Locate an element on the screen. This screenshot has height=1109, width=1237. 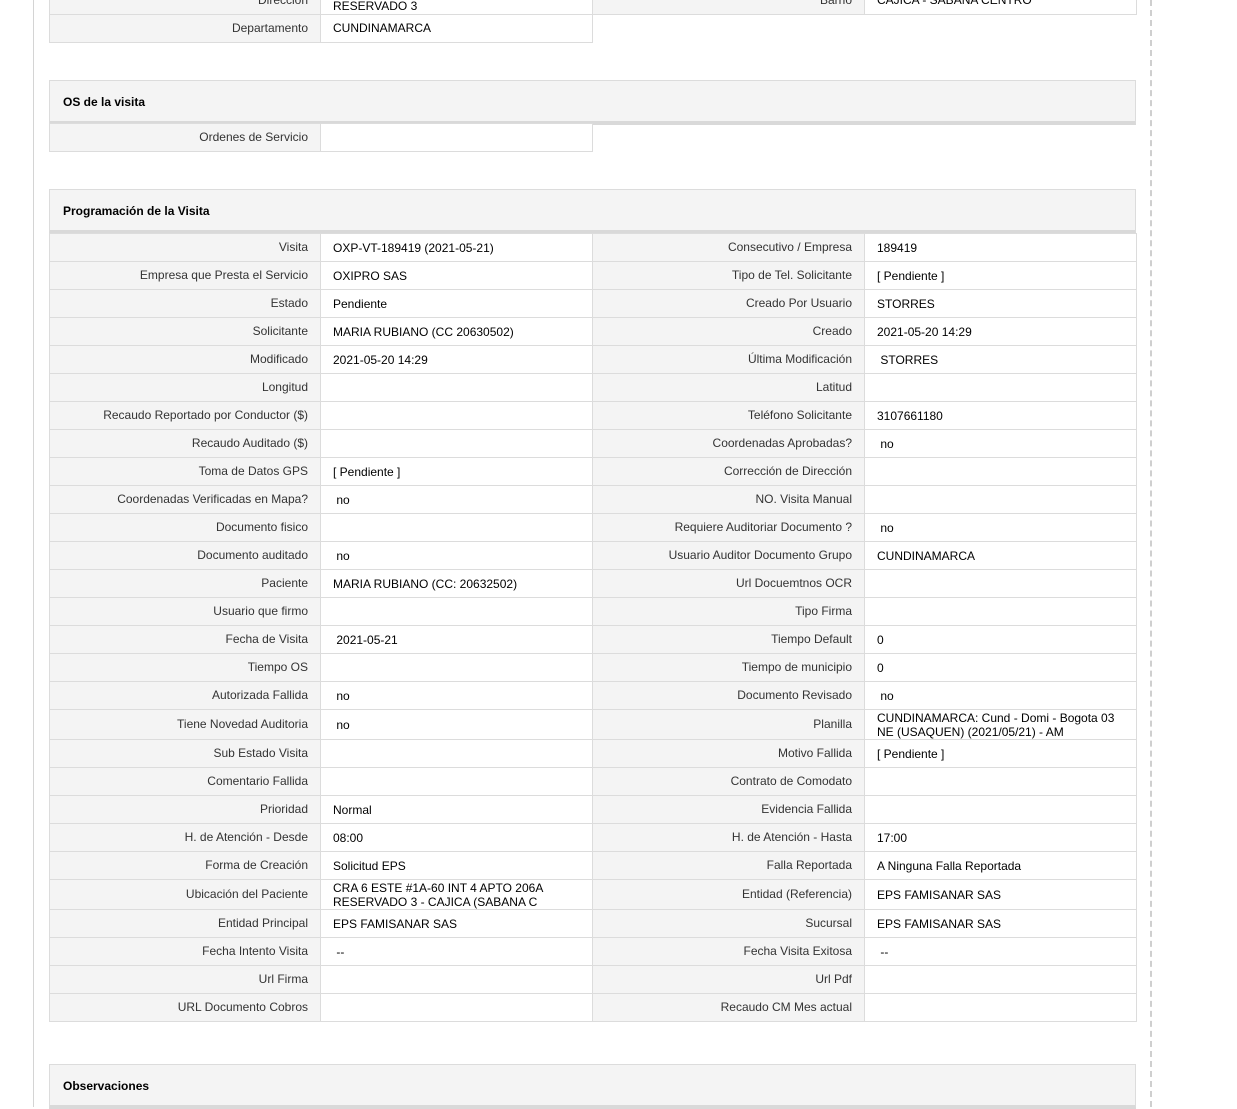
field-label: Sub Estado Visita is located at coordinates (185, 753).